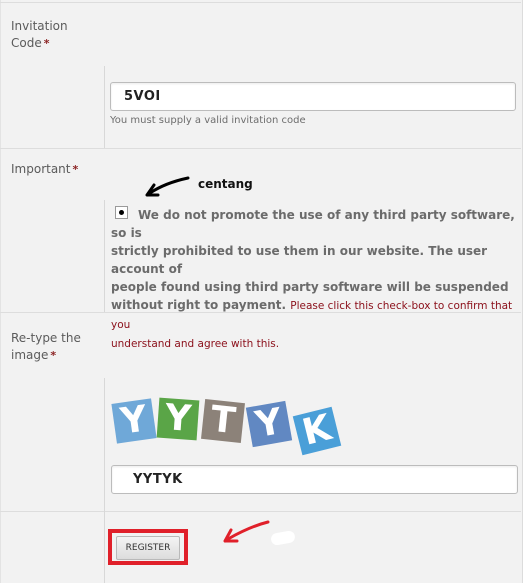 This screenshot has width=523, height=583. What do you see at coordinates (195, 344) in the screenshot?
I see `confirm-text: understand and agree with this.` at bounding box center [195, 344].